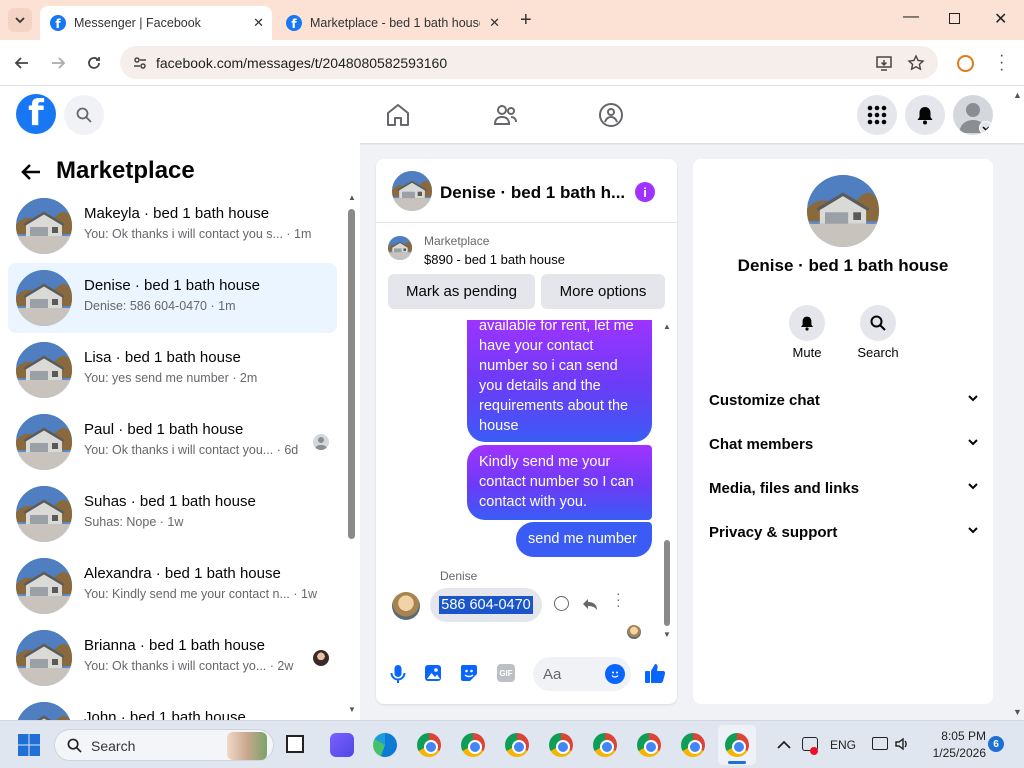  I want to click on chrome-icon, so click(429, 745).